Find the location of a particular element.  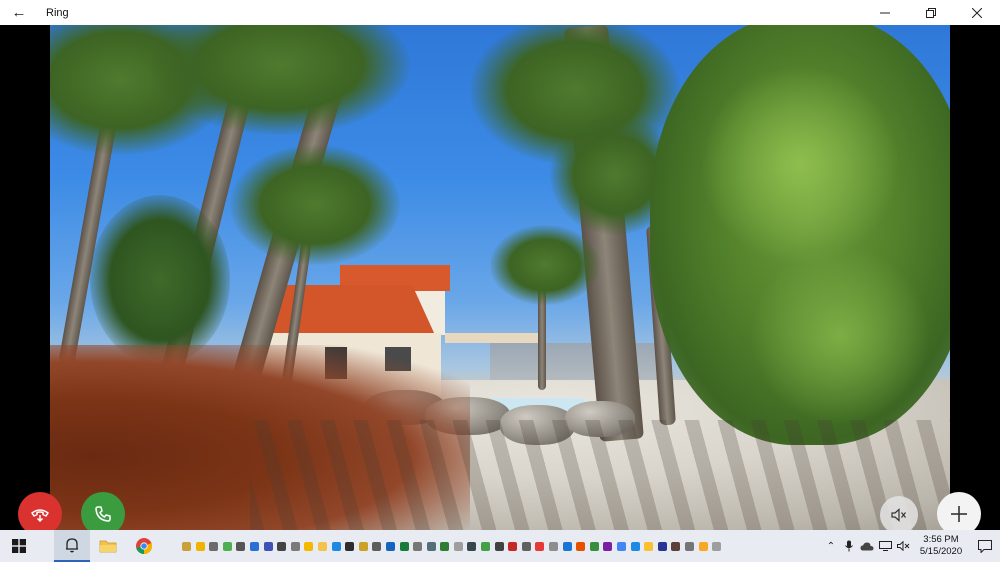

window-controls is located at coordinates (931, 12).